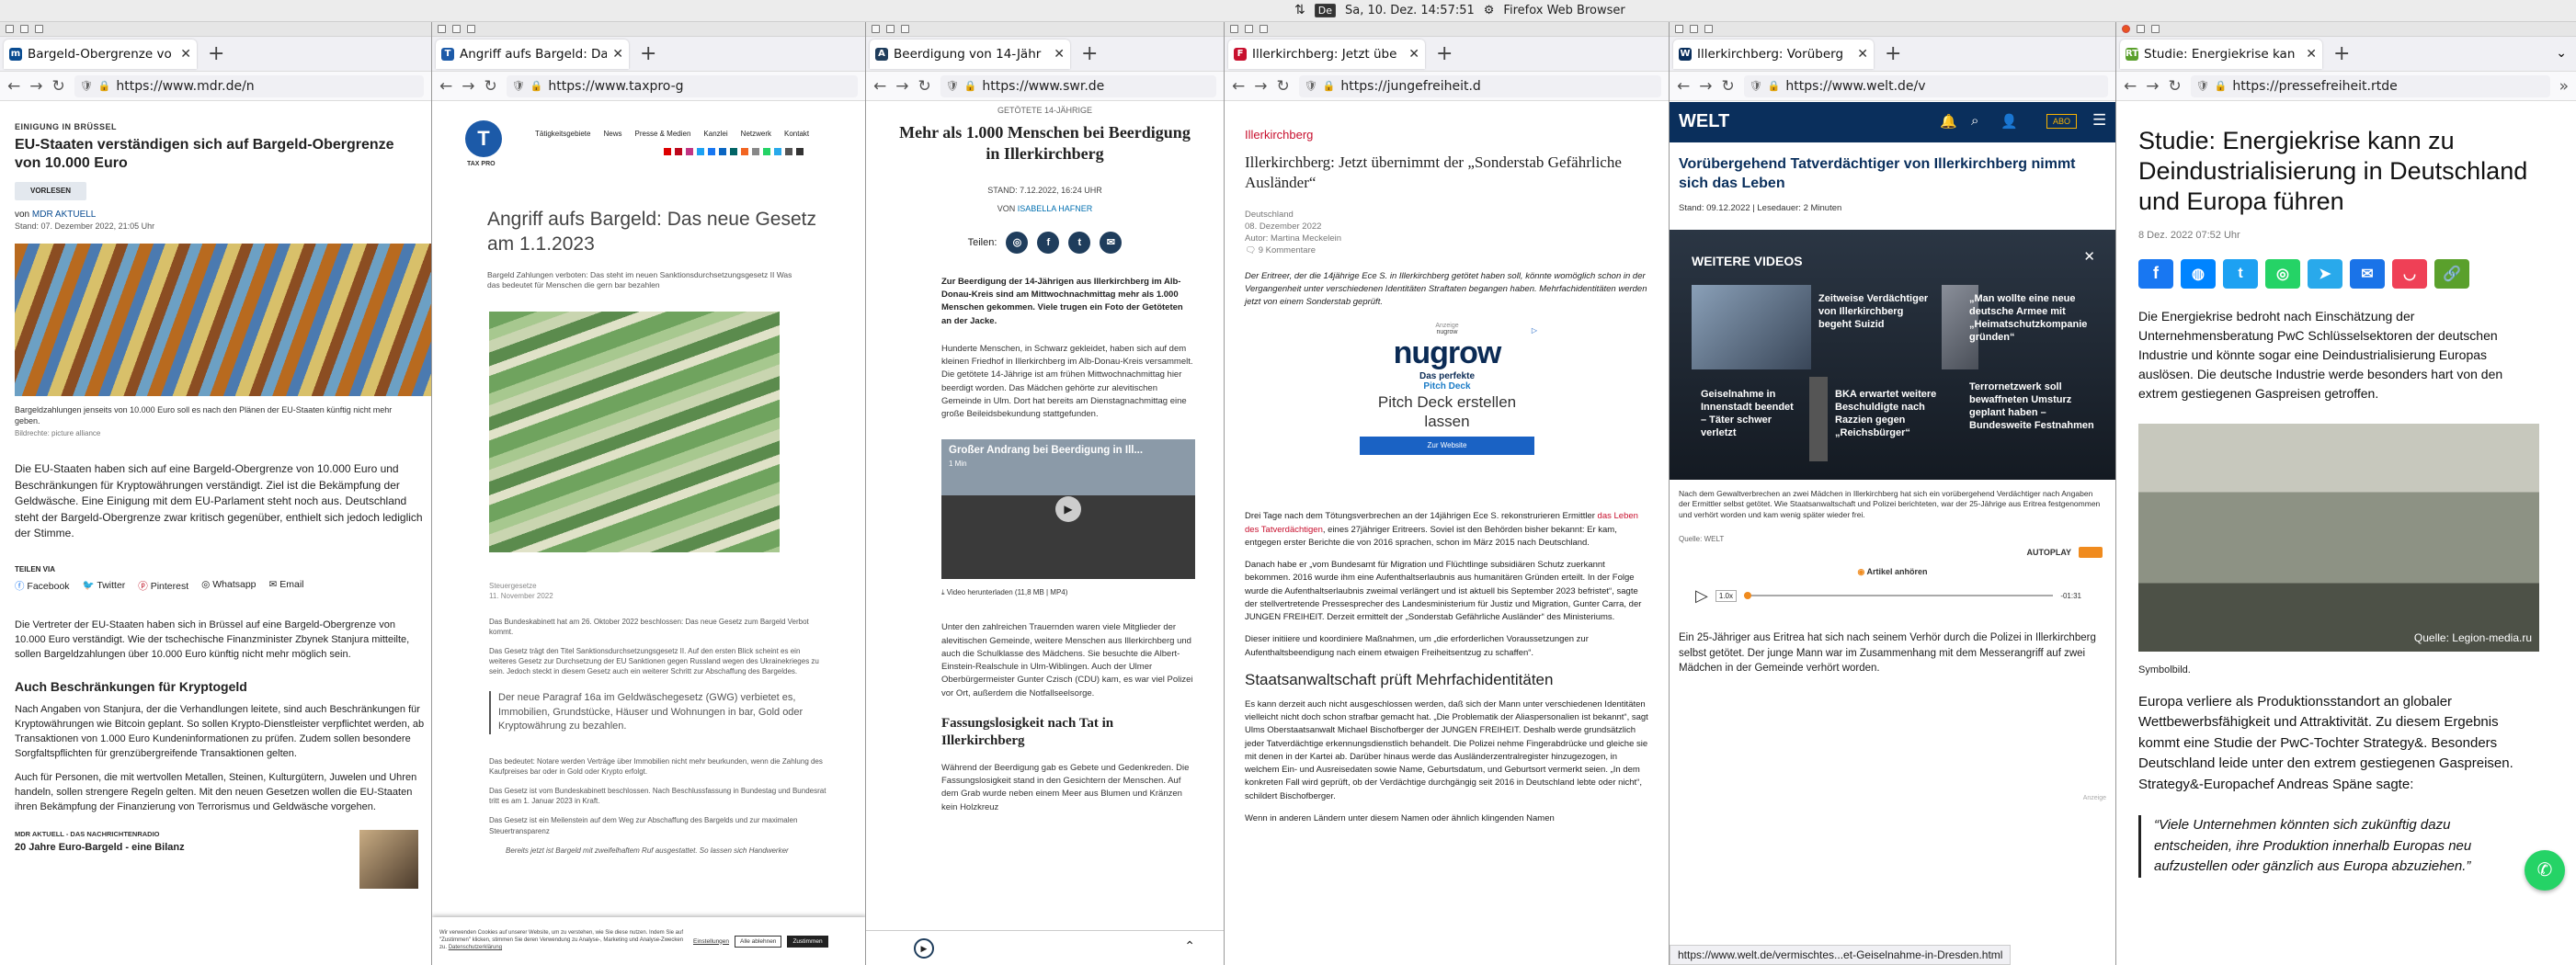  I want to click on share-twitter: 🐦 Twitter, so click(104, 586).